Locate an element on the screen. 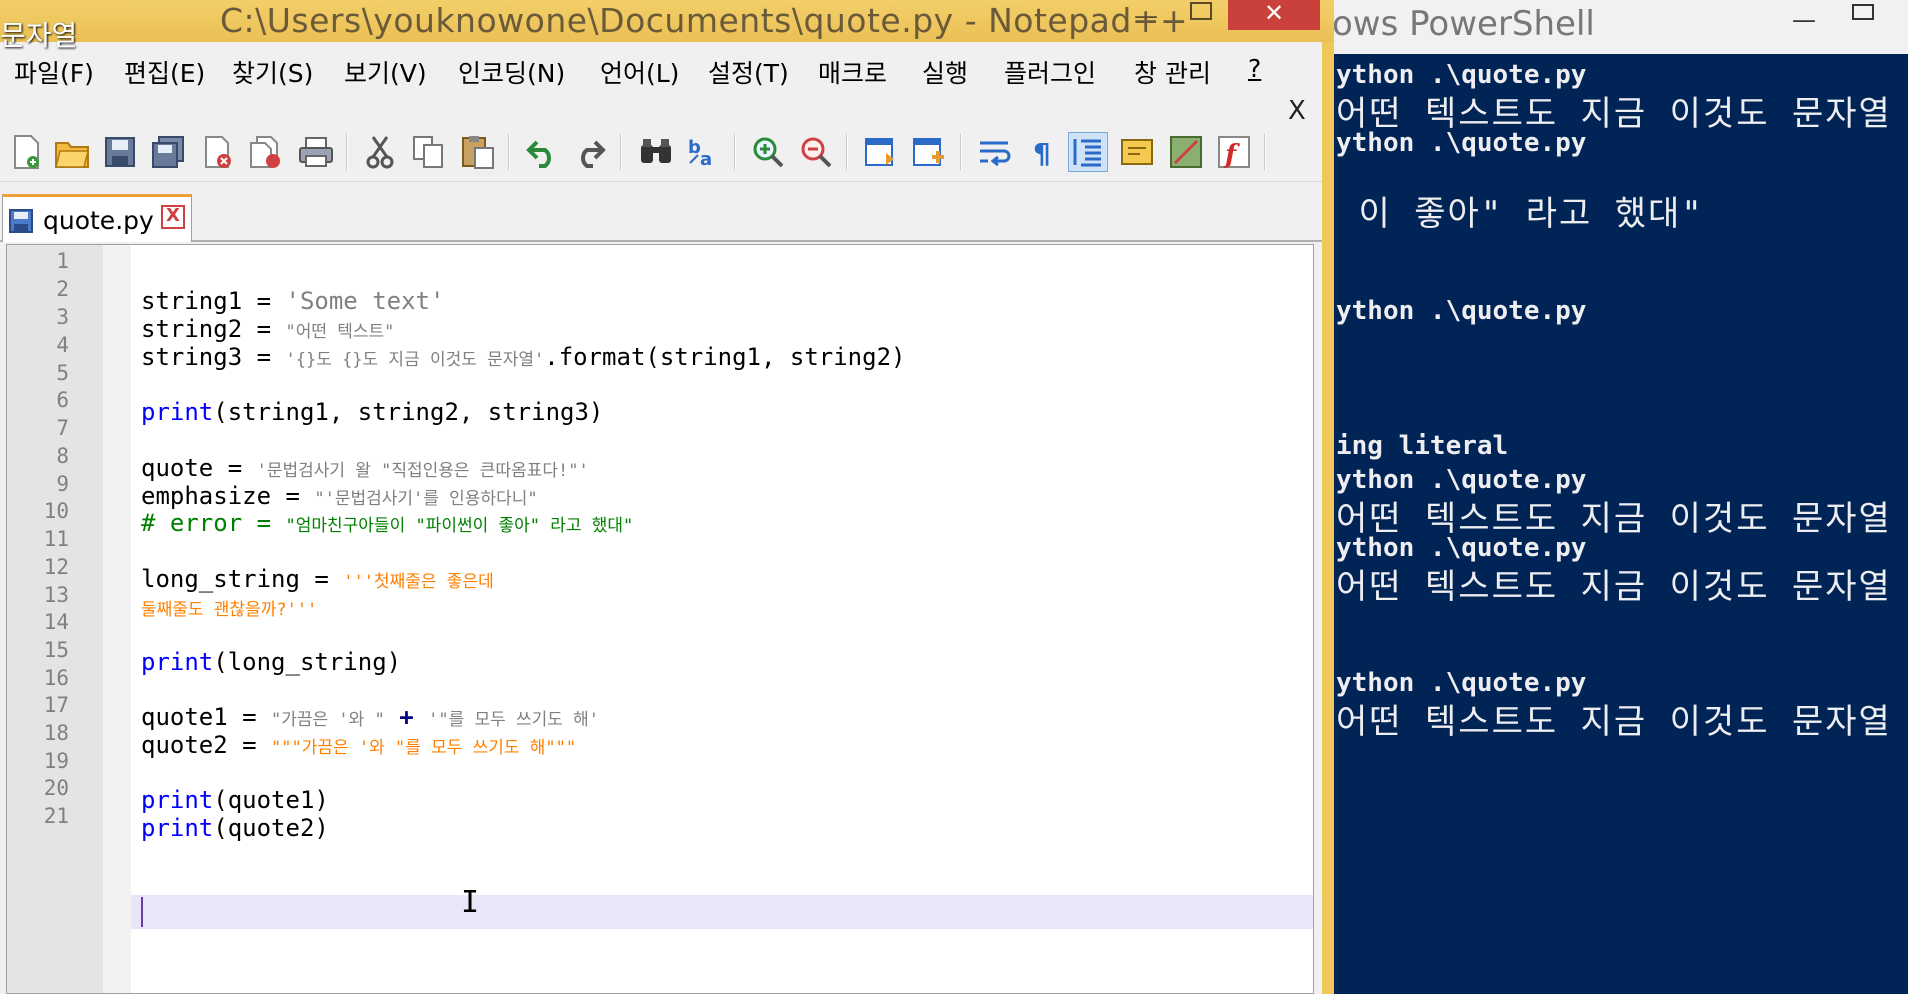  desktop-icon-label: 문자열 is located at coordinates (39, 35).